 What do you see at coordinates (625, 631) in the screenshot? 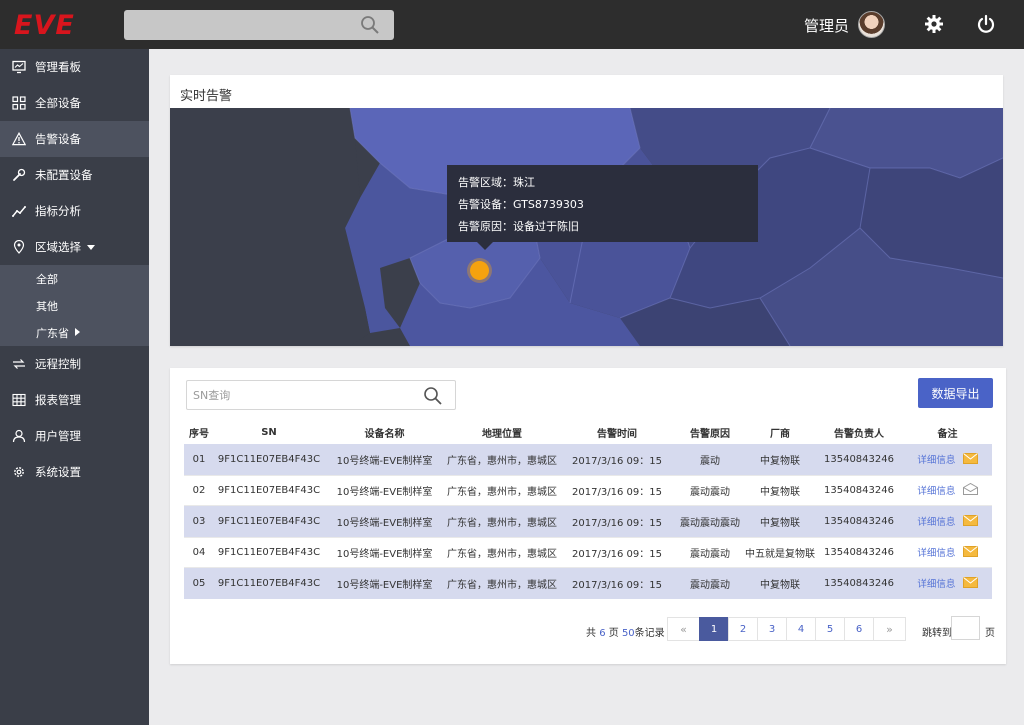
I see `pagination-summary: 共 6 页 50条记录` at bounding box center [625, 631].